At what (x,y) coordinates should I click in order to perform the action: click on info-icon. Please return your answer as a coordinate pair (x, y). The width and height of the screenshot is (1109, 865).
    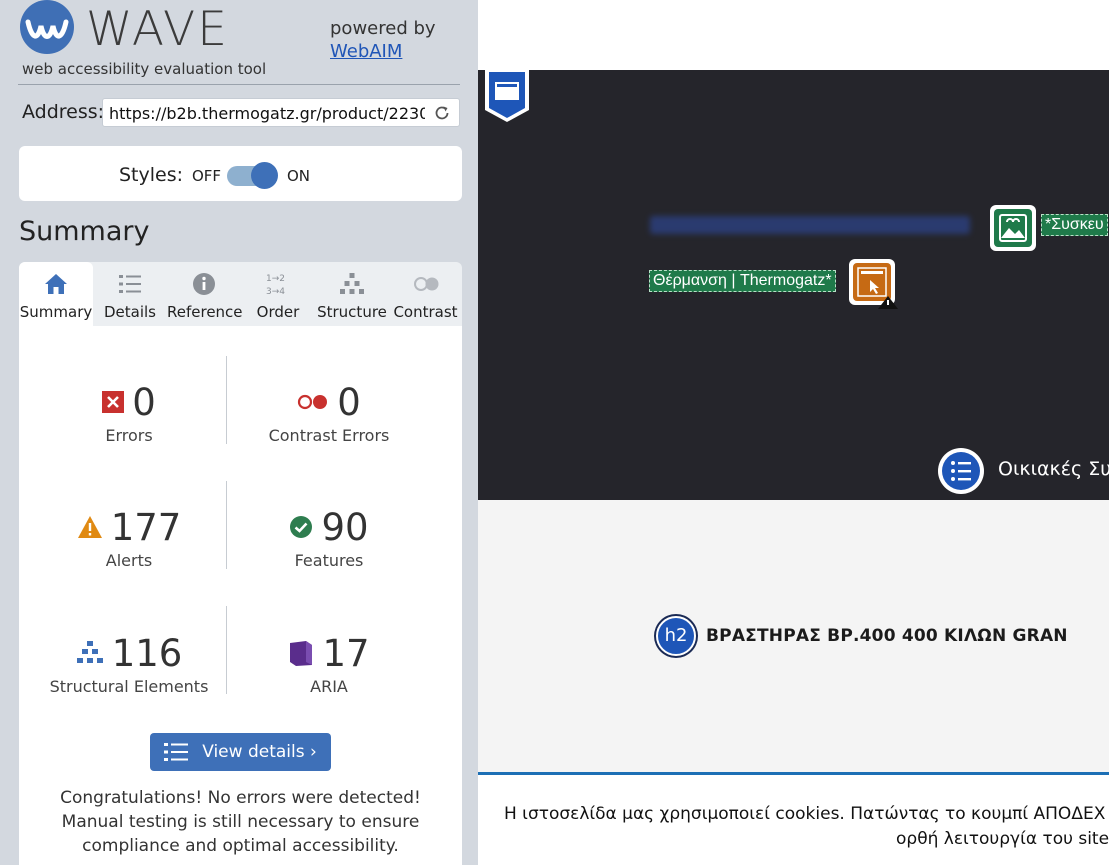
    Looking at the image, I should click on (204, 284).